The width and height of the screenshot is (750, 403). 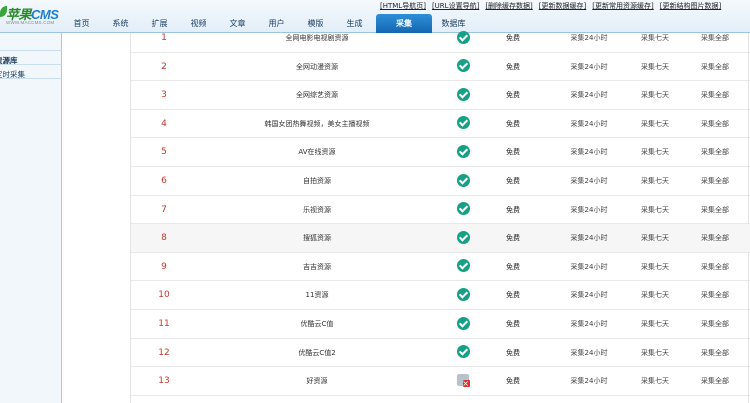 What do you see at coordinates (317, 152) in the screenshot?
I see `resource-name: AV在线资源` at bounding box center [317, 152].